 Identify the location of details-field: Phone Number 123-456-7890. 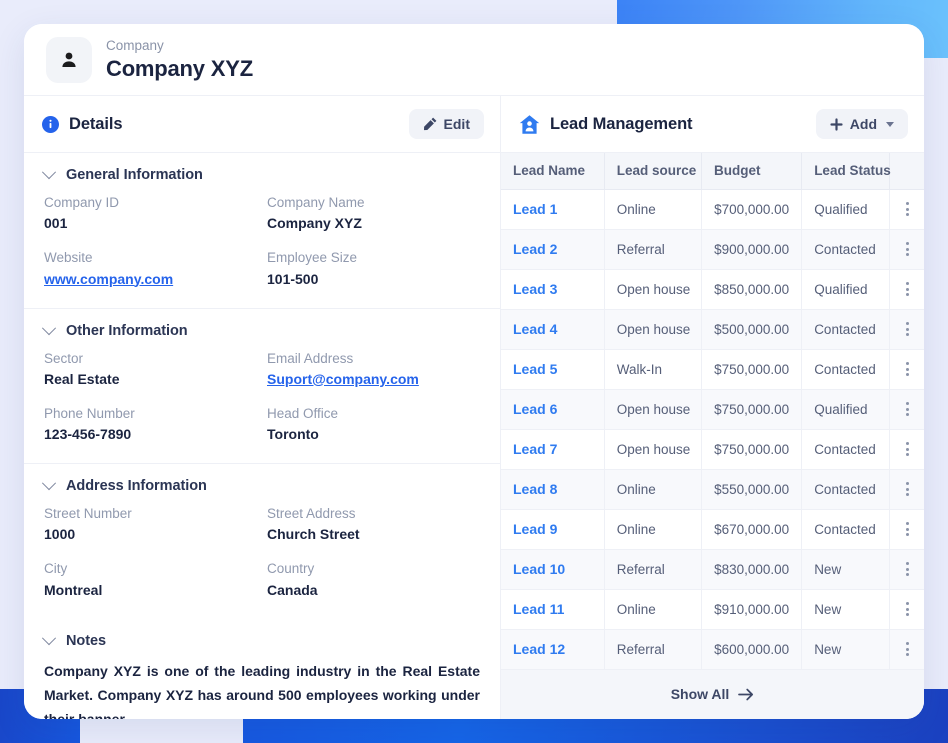
(151, 424).